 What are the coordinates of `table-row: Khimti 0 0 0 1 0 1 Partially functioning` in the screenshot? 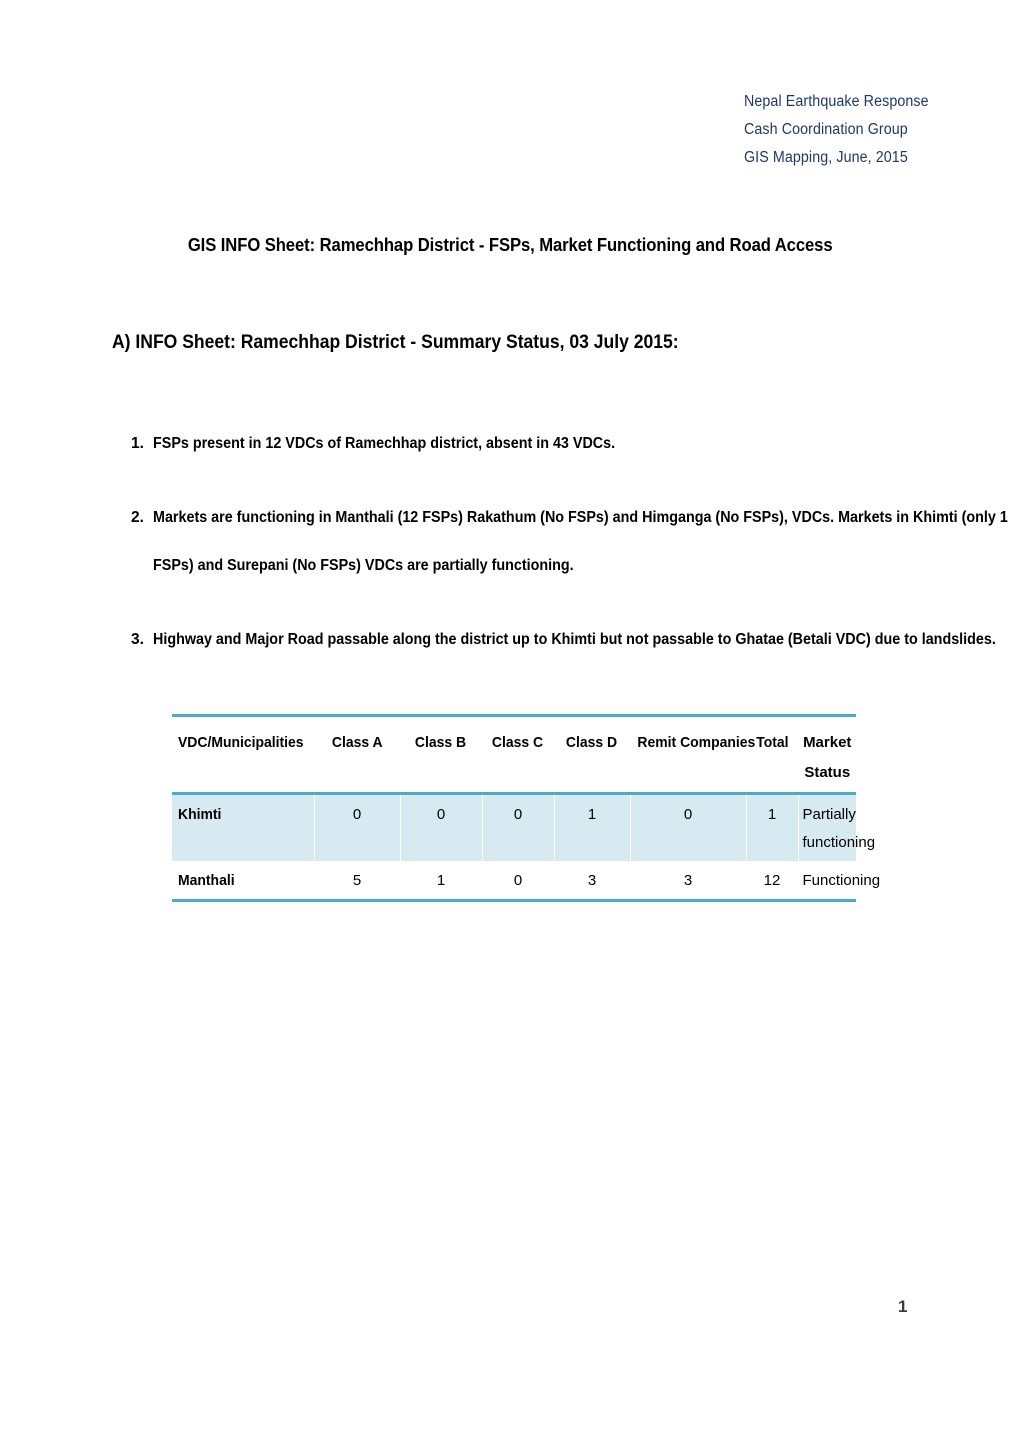 It's located at (523, 828).